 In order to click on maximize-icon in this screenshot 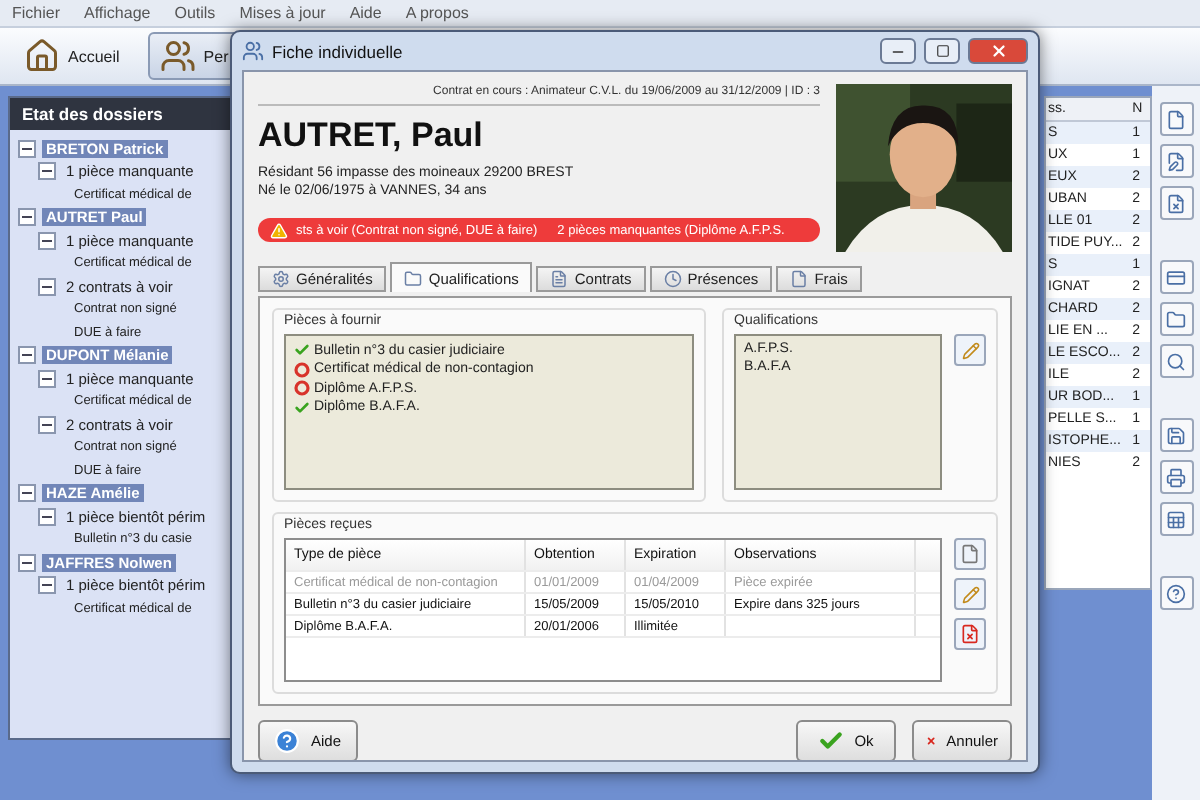, I will do `click(942, 51)`.